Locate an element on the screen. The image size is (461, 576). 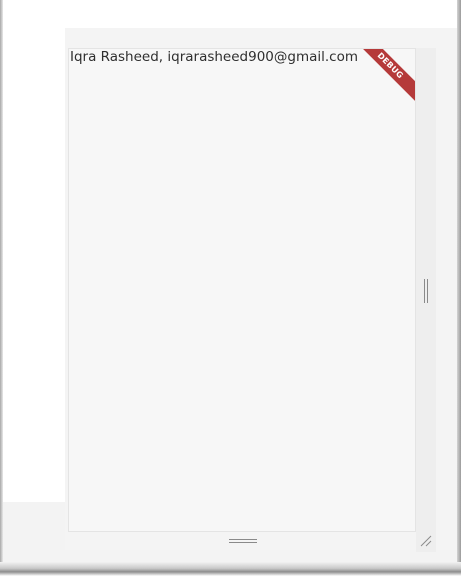
horizontal-resize-handle-icon is located at coordinates (243, 541).